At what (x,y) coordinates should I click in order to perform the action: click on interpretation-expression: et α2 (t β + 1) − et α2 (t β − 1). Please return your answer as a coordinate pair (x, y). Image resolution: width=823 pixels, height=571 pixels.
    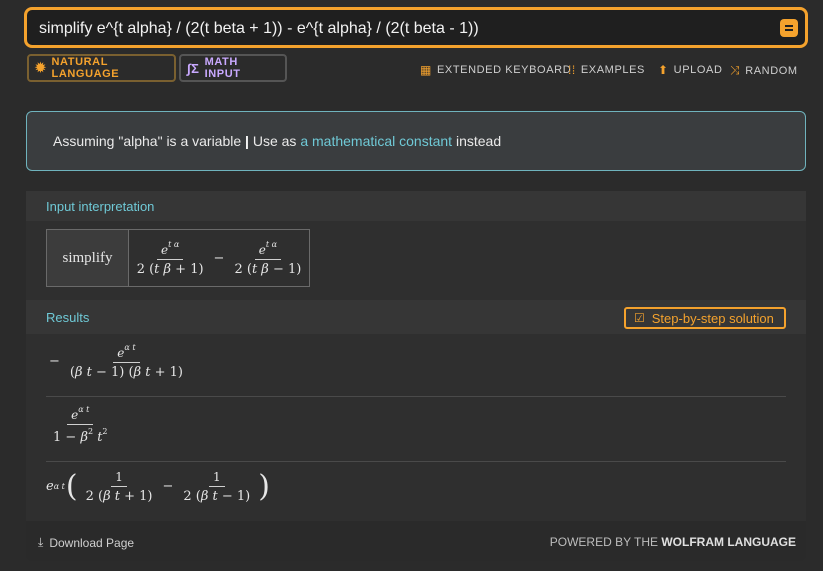
    Looking at the image, I should click on (219, 258).